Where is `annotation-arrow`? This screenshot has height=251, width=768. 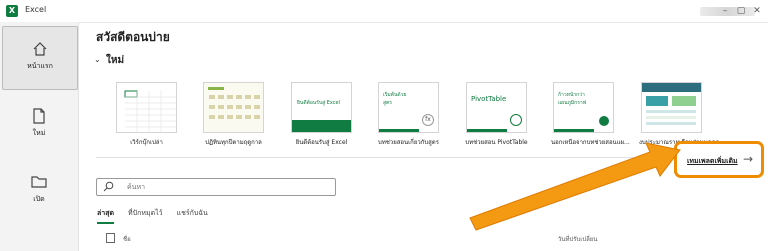 annotation-arrow is located at coordinates (575, 186).